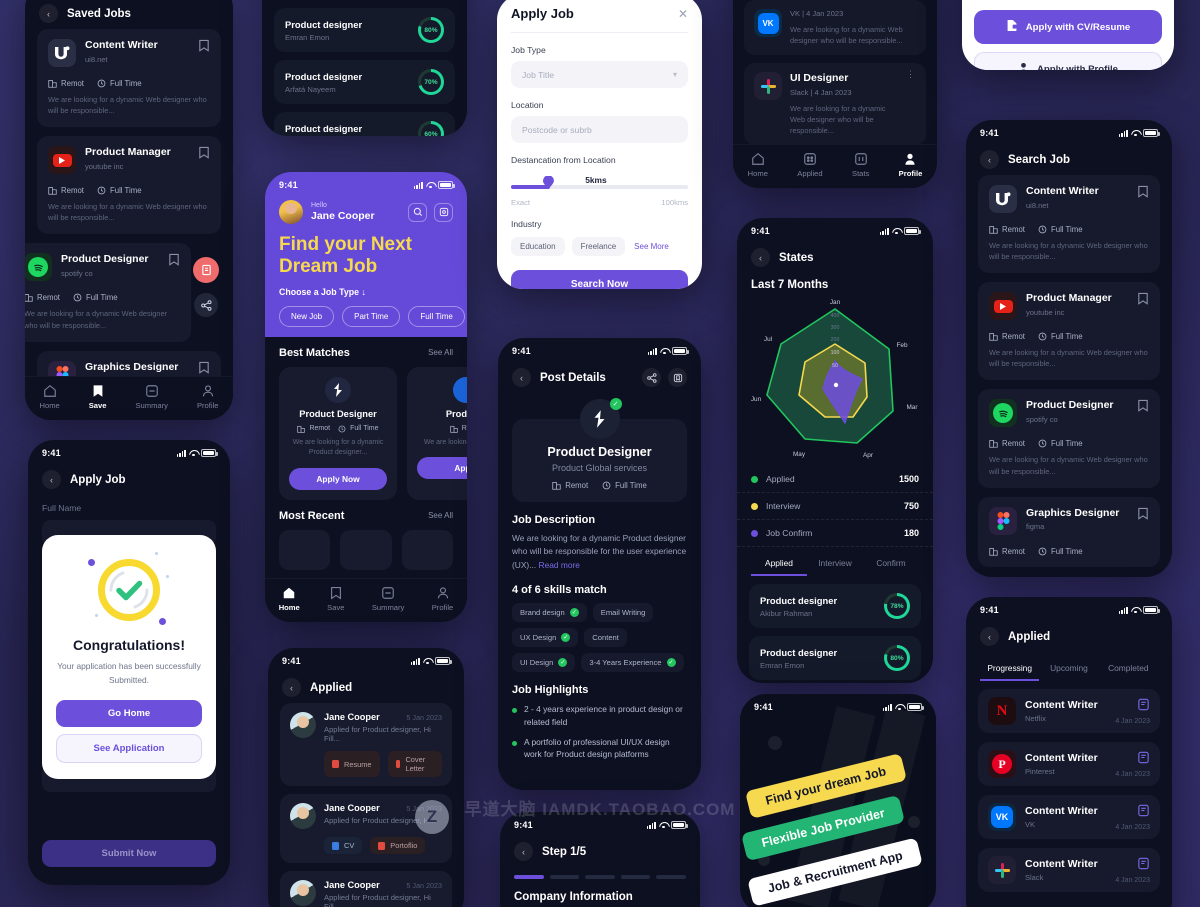 Image resolution: width=1200 pixels, height=907 pixels. I want to click on go-home-button: Go Home, so click(129, 713).